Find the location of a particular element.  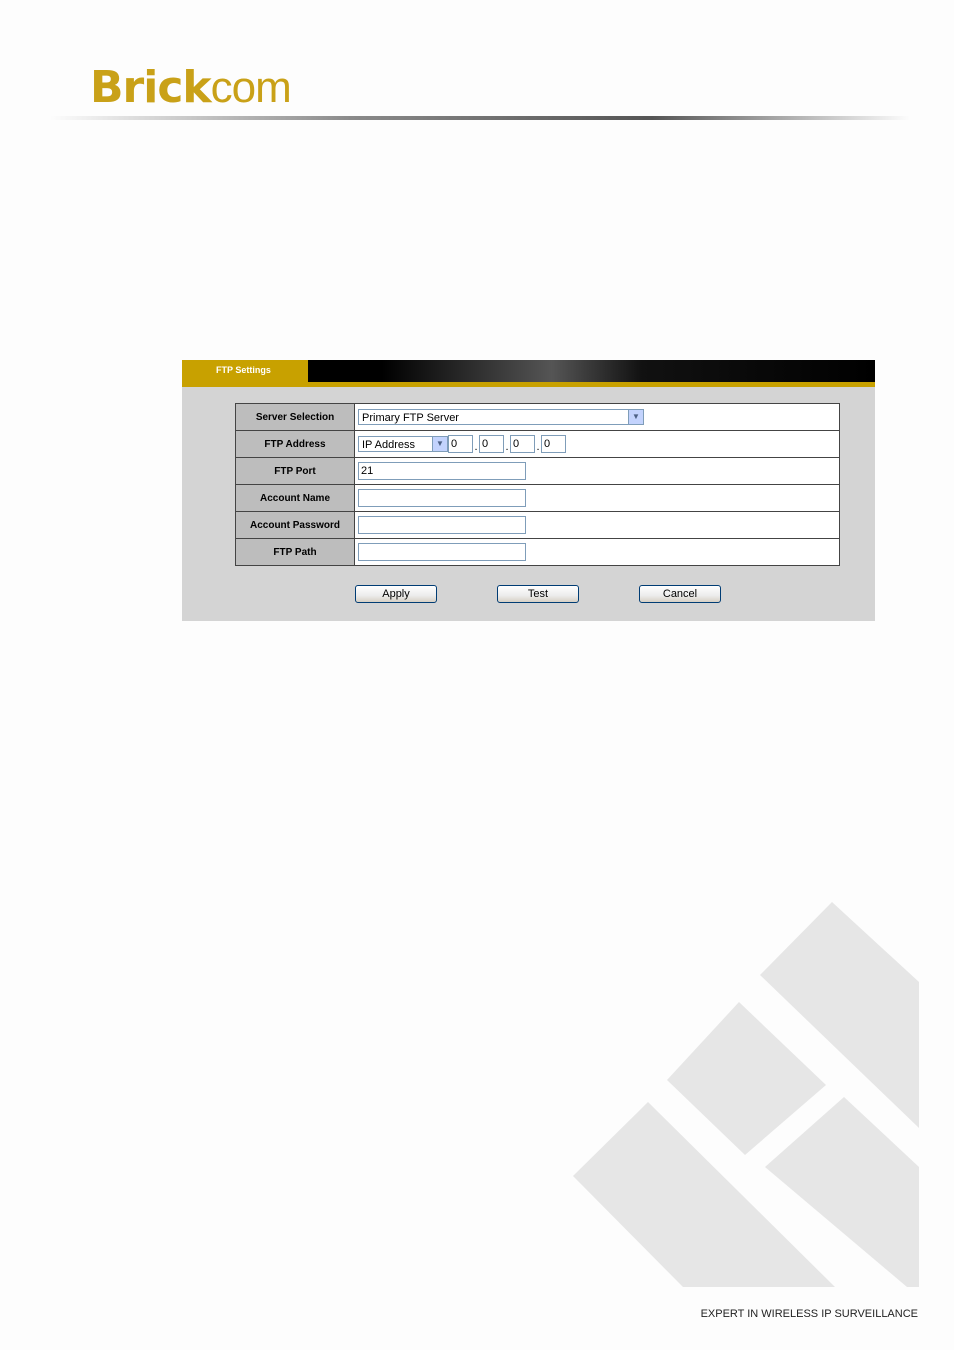

ftp-port-label: FTP Port is located at coordinates (295, 471).